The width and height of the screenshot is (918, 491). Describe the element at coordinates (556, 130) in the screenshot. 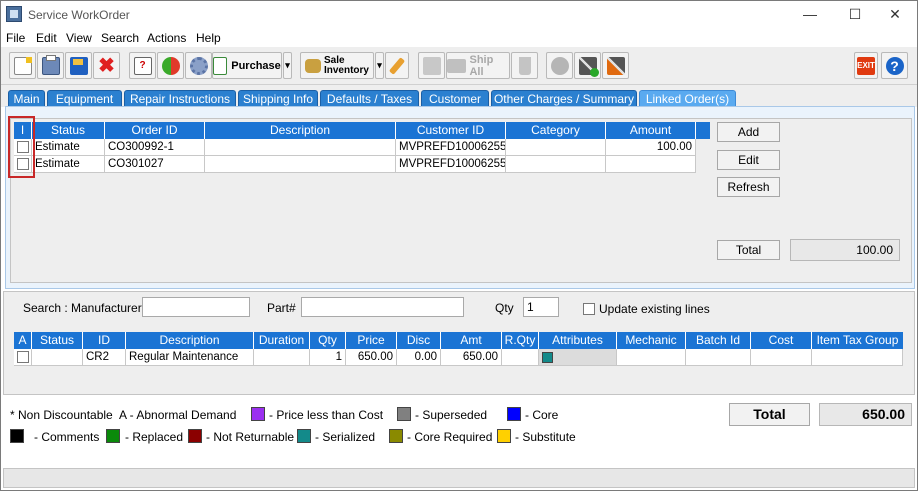

I see `col-header-category: Category` at that location.